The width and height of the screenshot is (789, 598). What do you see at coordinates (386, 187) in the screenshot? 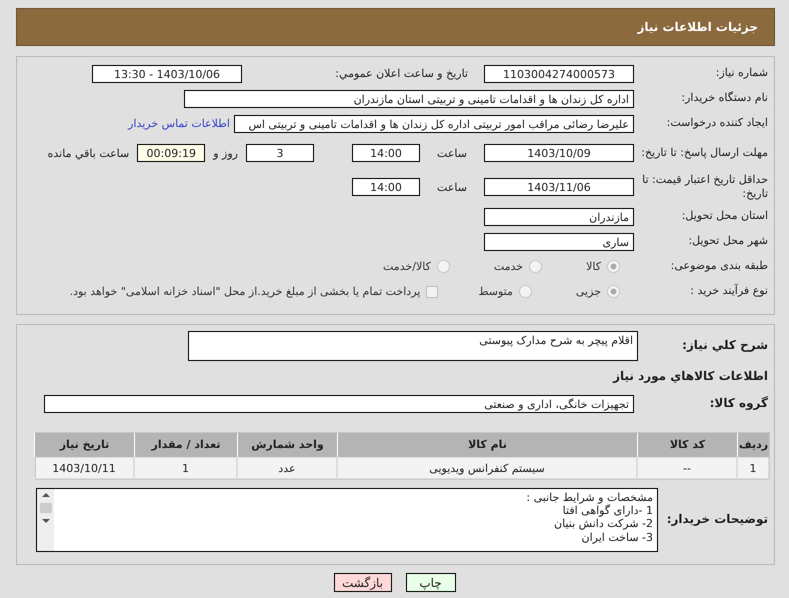
I see `validity-time-field: 14:00` at bounding box center [386, 187].